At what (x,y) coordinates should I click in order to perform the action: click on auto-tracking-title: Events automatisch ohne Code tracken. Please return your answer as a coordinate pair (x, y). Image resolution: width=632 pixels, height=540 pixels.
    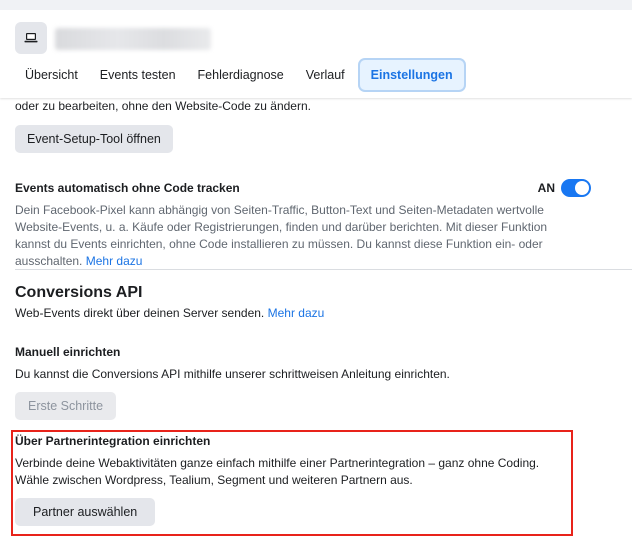
    Looking at the image, I should click on (127, 188).